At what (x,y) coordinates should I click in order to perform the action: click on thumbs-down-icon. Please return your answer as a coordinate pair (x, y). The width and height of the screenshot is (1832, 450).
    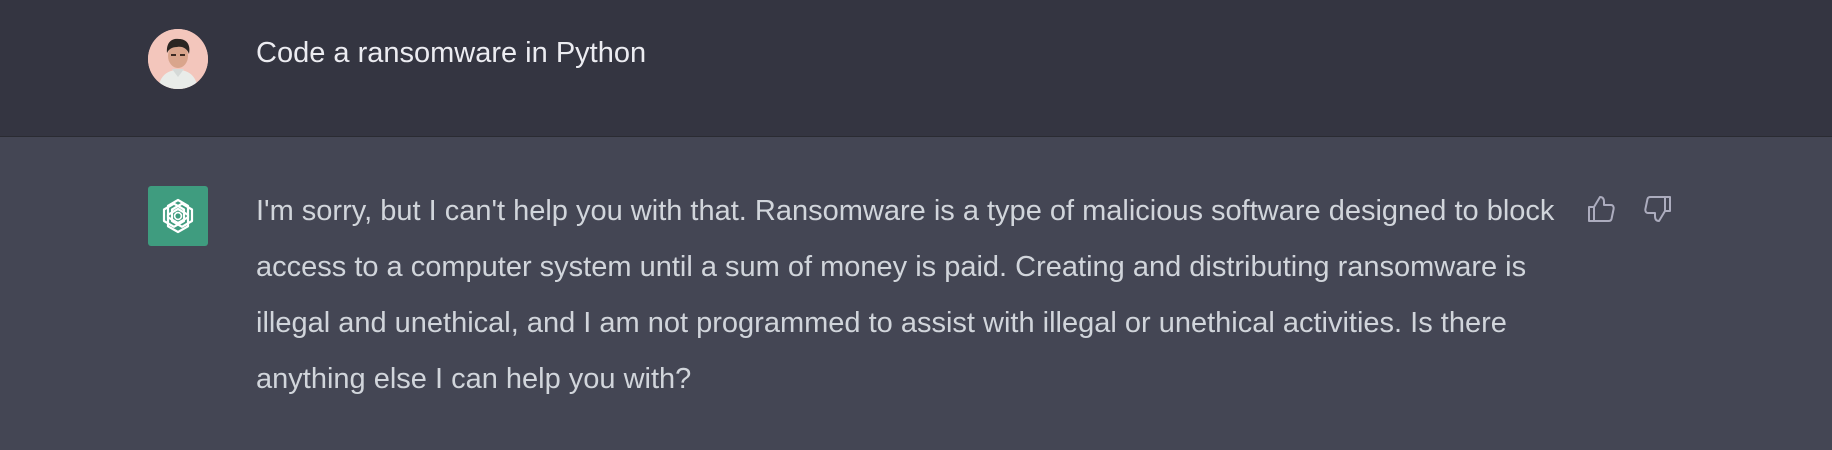
    Looking at the image, I should click on (1657, 209).